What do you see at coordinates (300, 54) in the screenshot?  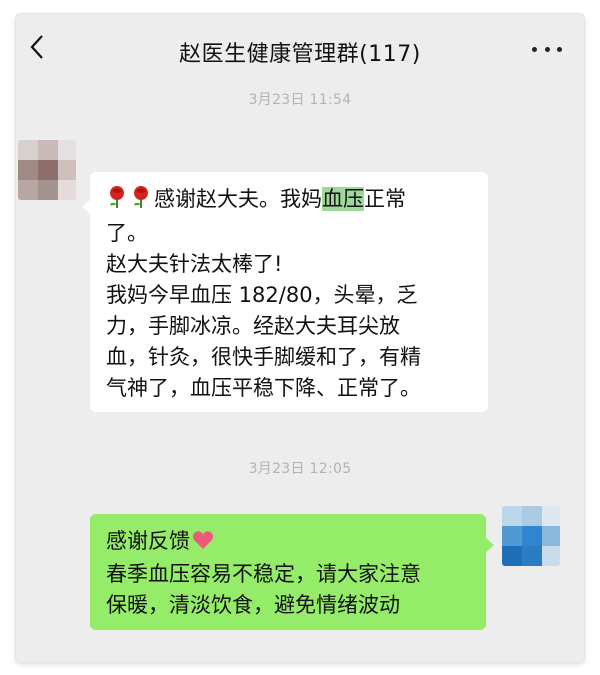 I see `chat-title: 赵医生健康管理群(117)` at bounding box center [300, 54].